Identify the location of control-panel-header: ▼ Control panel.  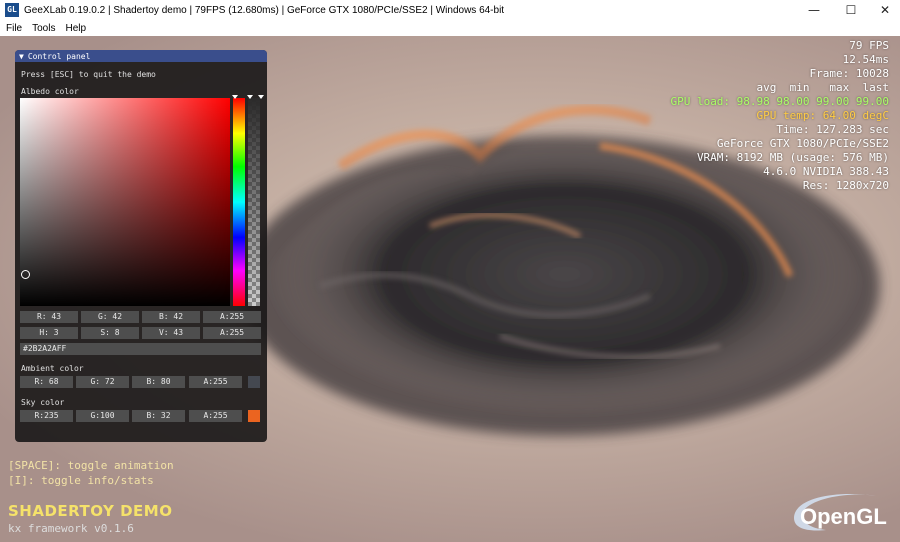
(141, 56).